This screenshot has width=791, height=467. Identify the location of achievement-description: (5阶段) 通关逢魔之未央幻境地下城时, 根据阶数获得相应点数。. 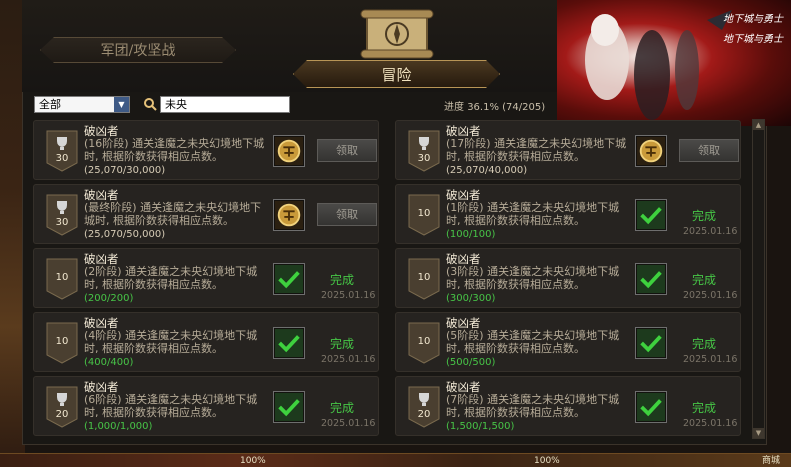
(533, 342).